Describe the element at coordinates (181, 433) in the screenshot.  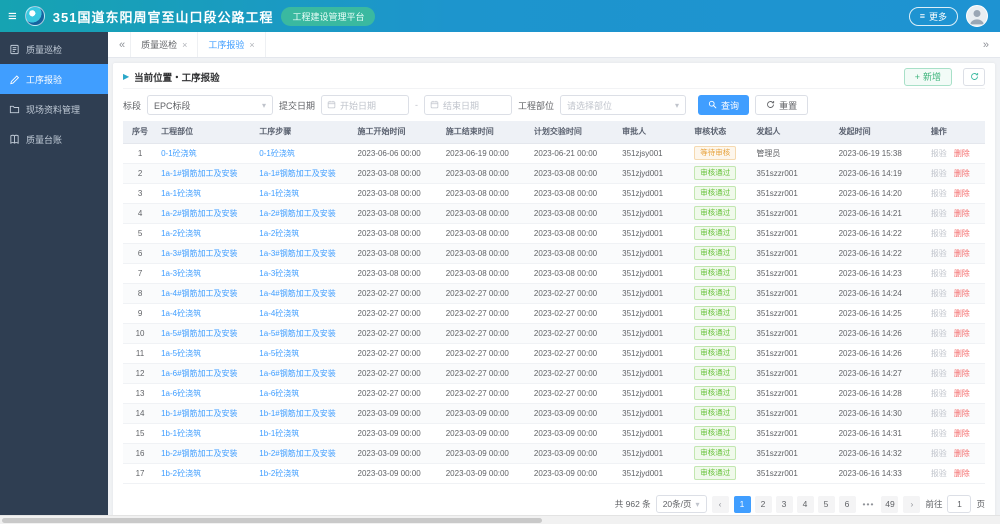
I see `part-link: 1b-1砼浇筑` at that location.